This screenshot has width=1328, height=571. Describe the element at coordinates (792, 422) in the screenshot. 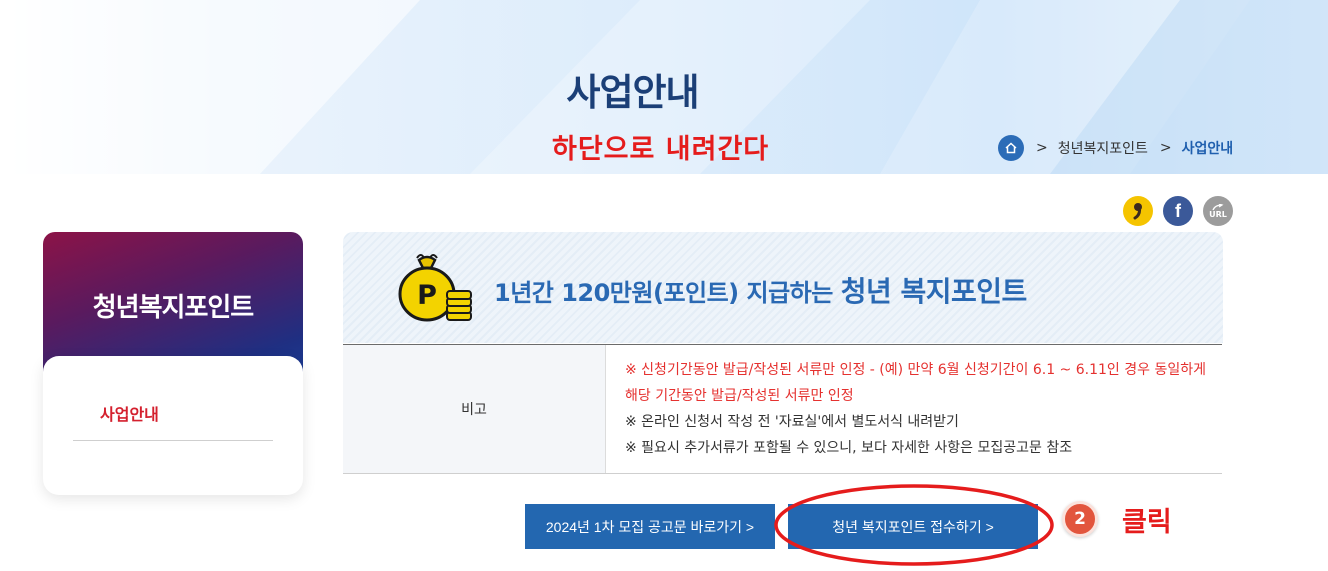

I see `note-line: ※ 온라인 신청서 작성 전 '자료실'에서 별도서식 내려받기` at that location.